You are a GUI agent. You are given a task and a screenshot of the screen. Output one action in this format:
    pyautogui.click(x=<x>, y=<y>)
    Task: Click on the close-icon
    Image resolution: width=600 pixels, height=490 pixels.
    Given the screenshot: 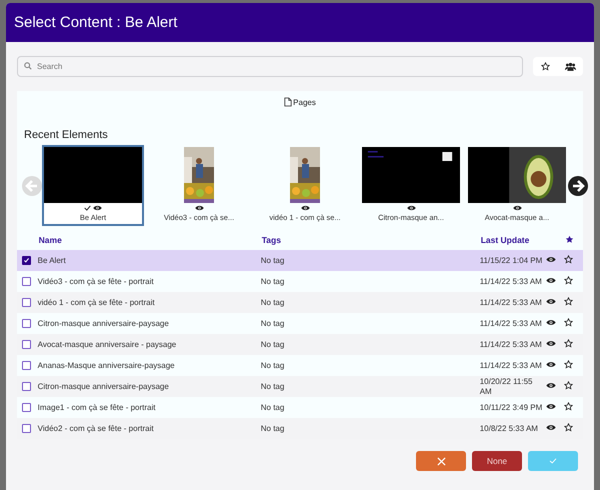 What is the action you would take?
    pyautogui.click(x=441, y=461)
    